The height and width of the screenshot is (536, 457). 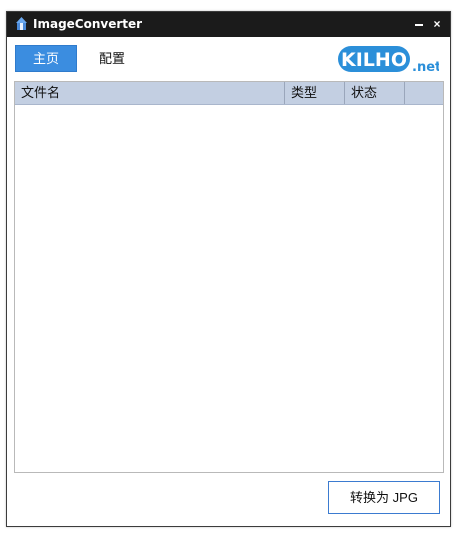 What do you see at coordinates (46, 58) in the screenshot?
I see `tab-home: 主页` at bounding box center [46, 58].